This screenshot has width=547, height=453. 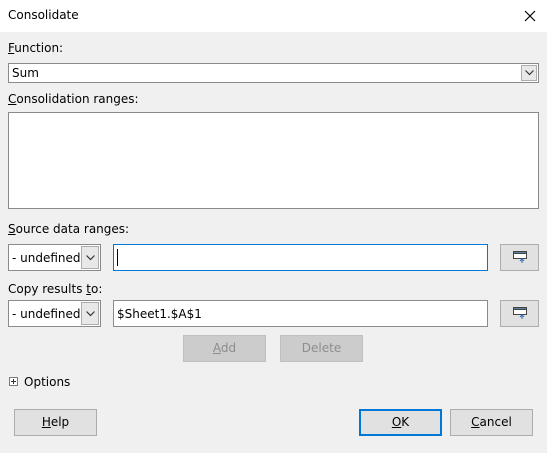 I want to click on function-select: Sum, so click(x=273, y=73).